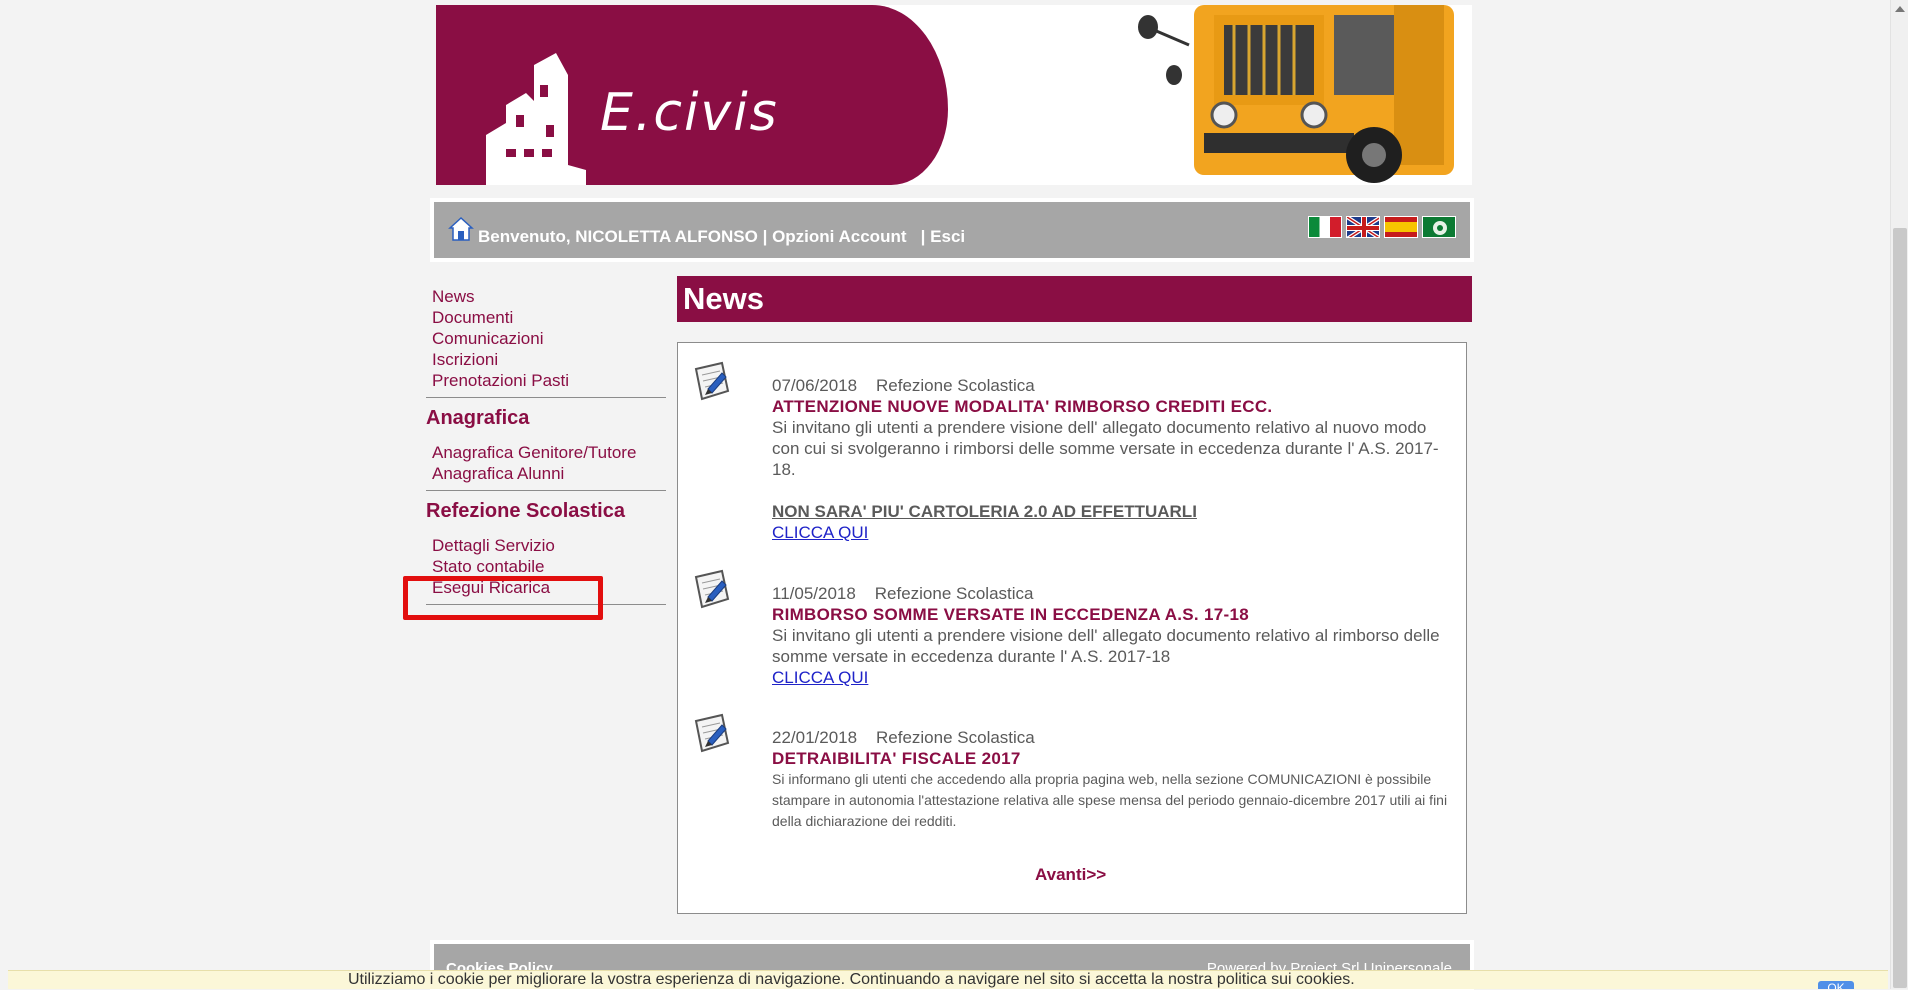  What do you see at coordinates (947, 236) in the screenshot?
I see `logout-link: Esci` at bounding box center [947, 236].